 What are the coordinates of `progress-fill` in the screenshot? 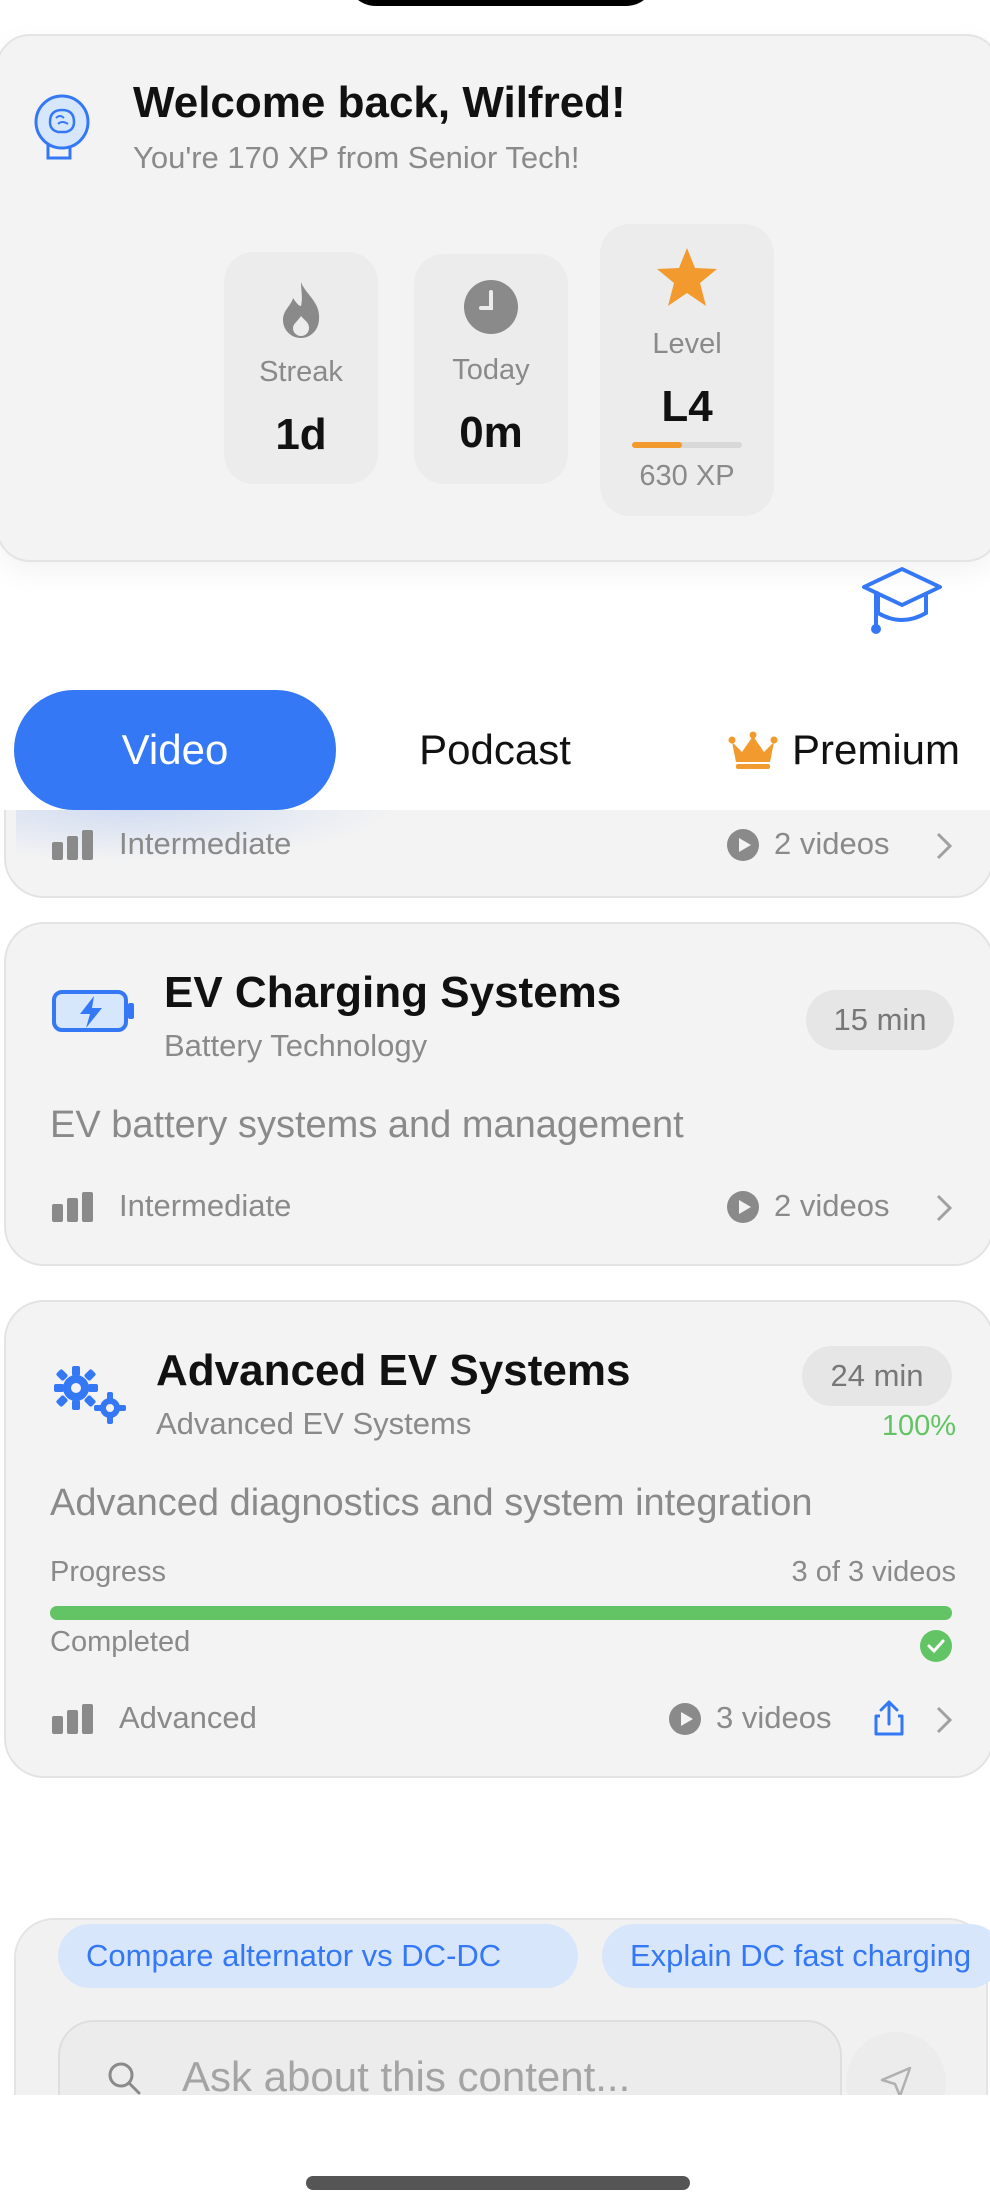 It's located at (501, 1613).